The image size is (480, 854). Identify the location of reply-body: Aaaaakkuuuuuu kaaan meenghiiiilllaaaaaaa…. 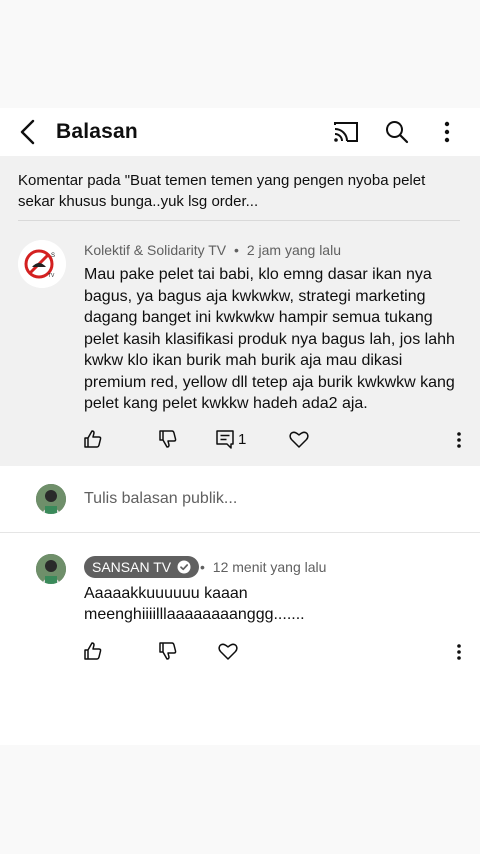
(194, 604).